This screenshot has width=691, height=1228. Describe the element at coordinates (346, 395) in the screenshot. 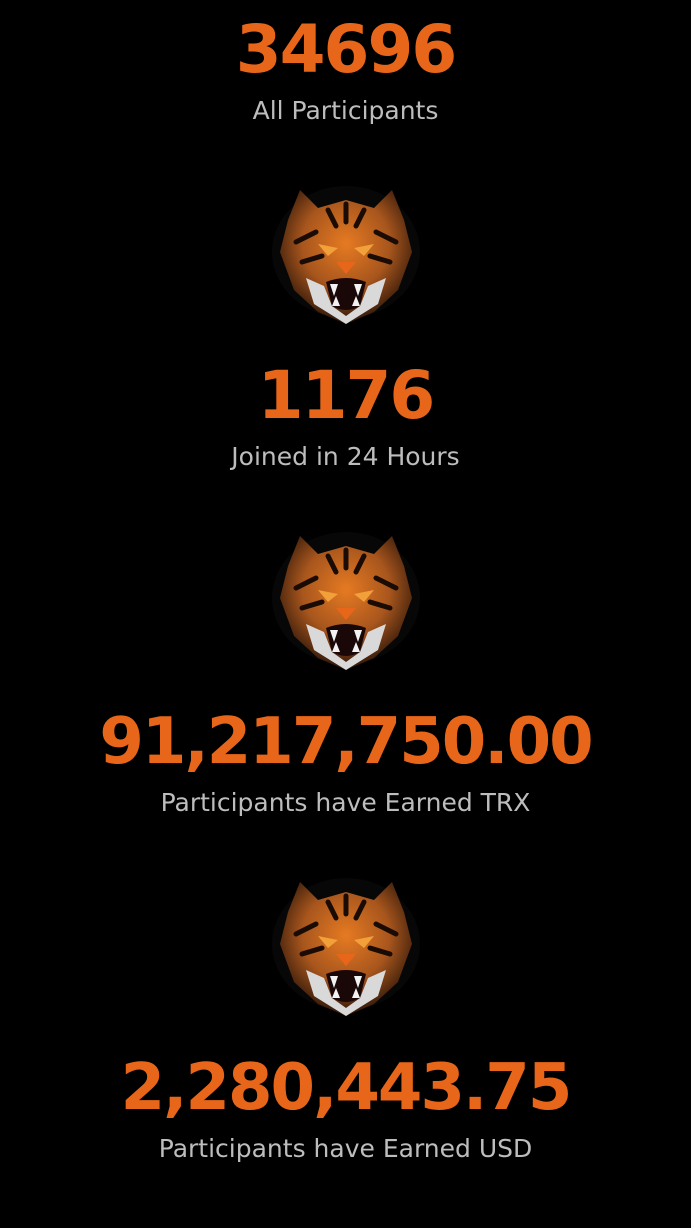

I see `stat-joined-24h-value: 1176` at that location.